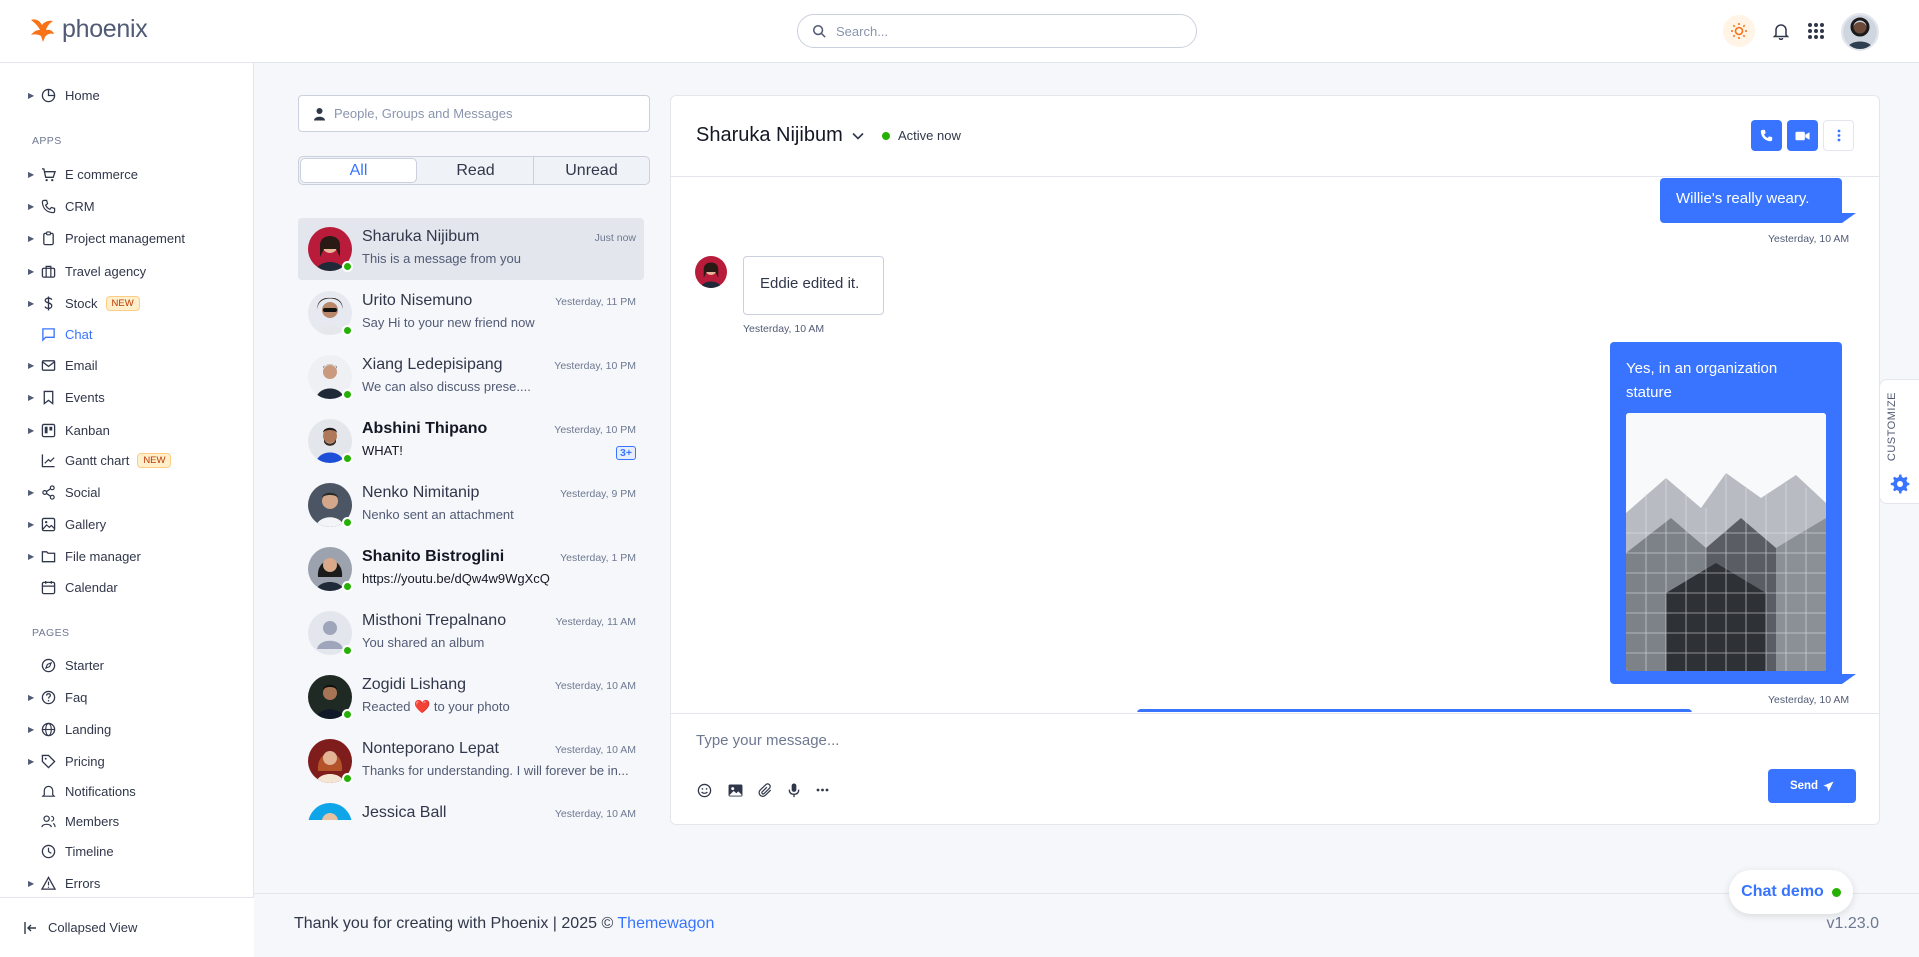  What do you see at coordinates (595, 814) in the screenshot?
I see `message-time: Yesterday, 10 AM` at bounding box center [595, 814].